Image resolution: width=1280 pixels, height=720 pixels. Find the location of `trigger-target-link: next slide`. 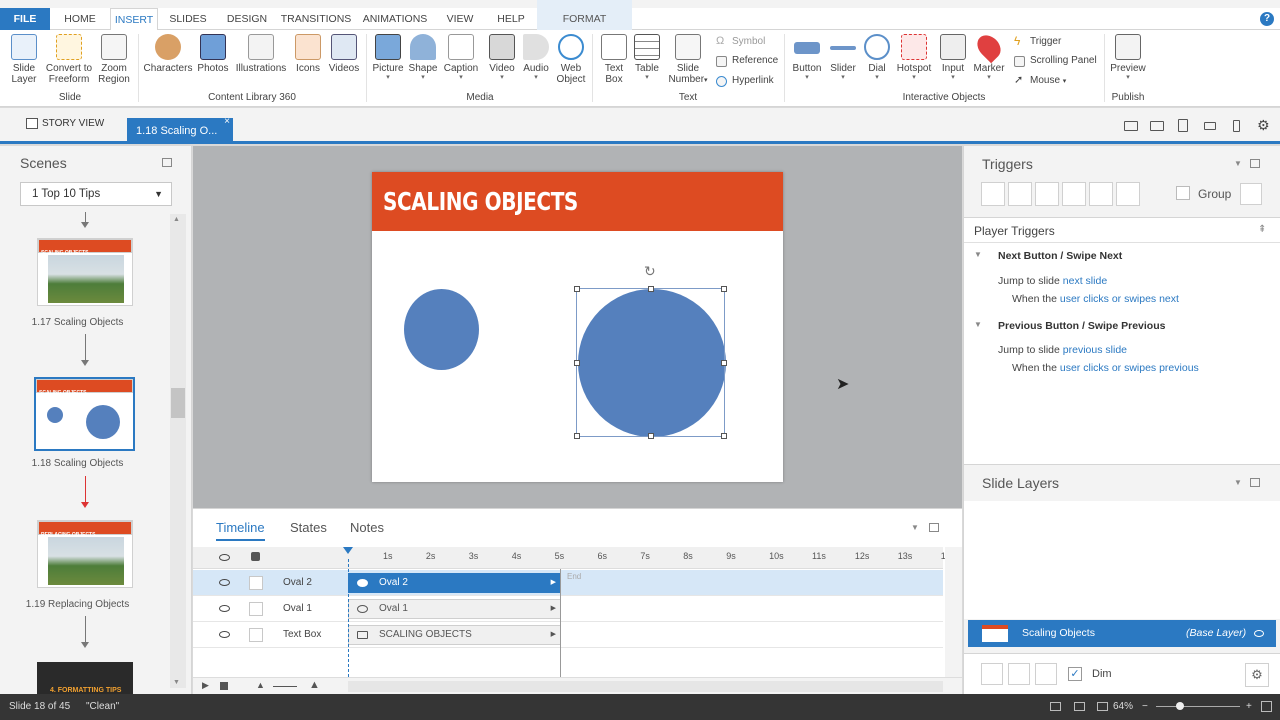

trigger-target-link: next slide is located at coordinates (1085, 281).